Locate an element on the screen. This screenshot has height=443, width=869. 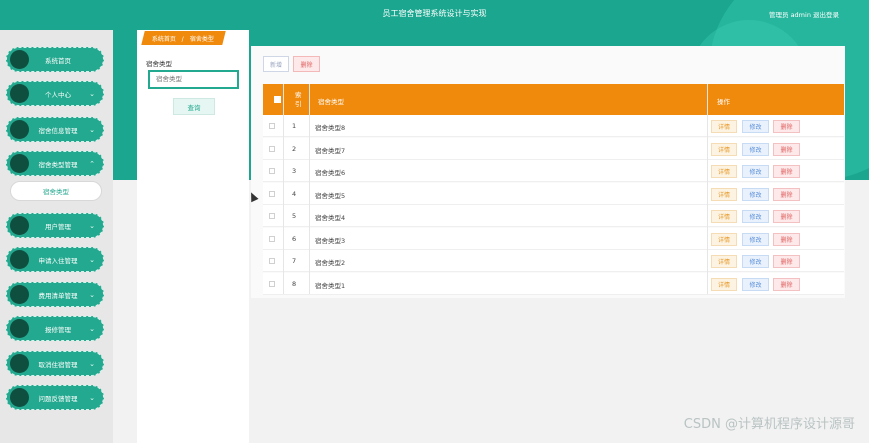
breadcrumb: 系统首页 / 宿舍类型 is located at coordinates (183, 38).